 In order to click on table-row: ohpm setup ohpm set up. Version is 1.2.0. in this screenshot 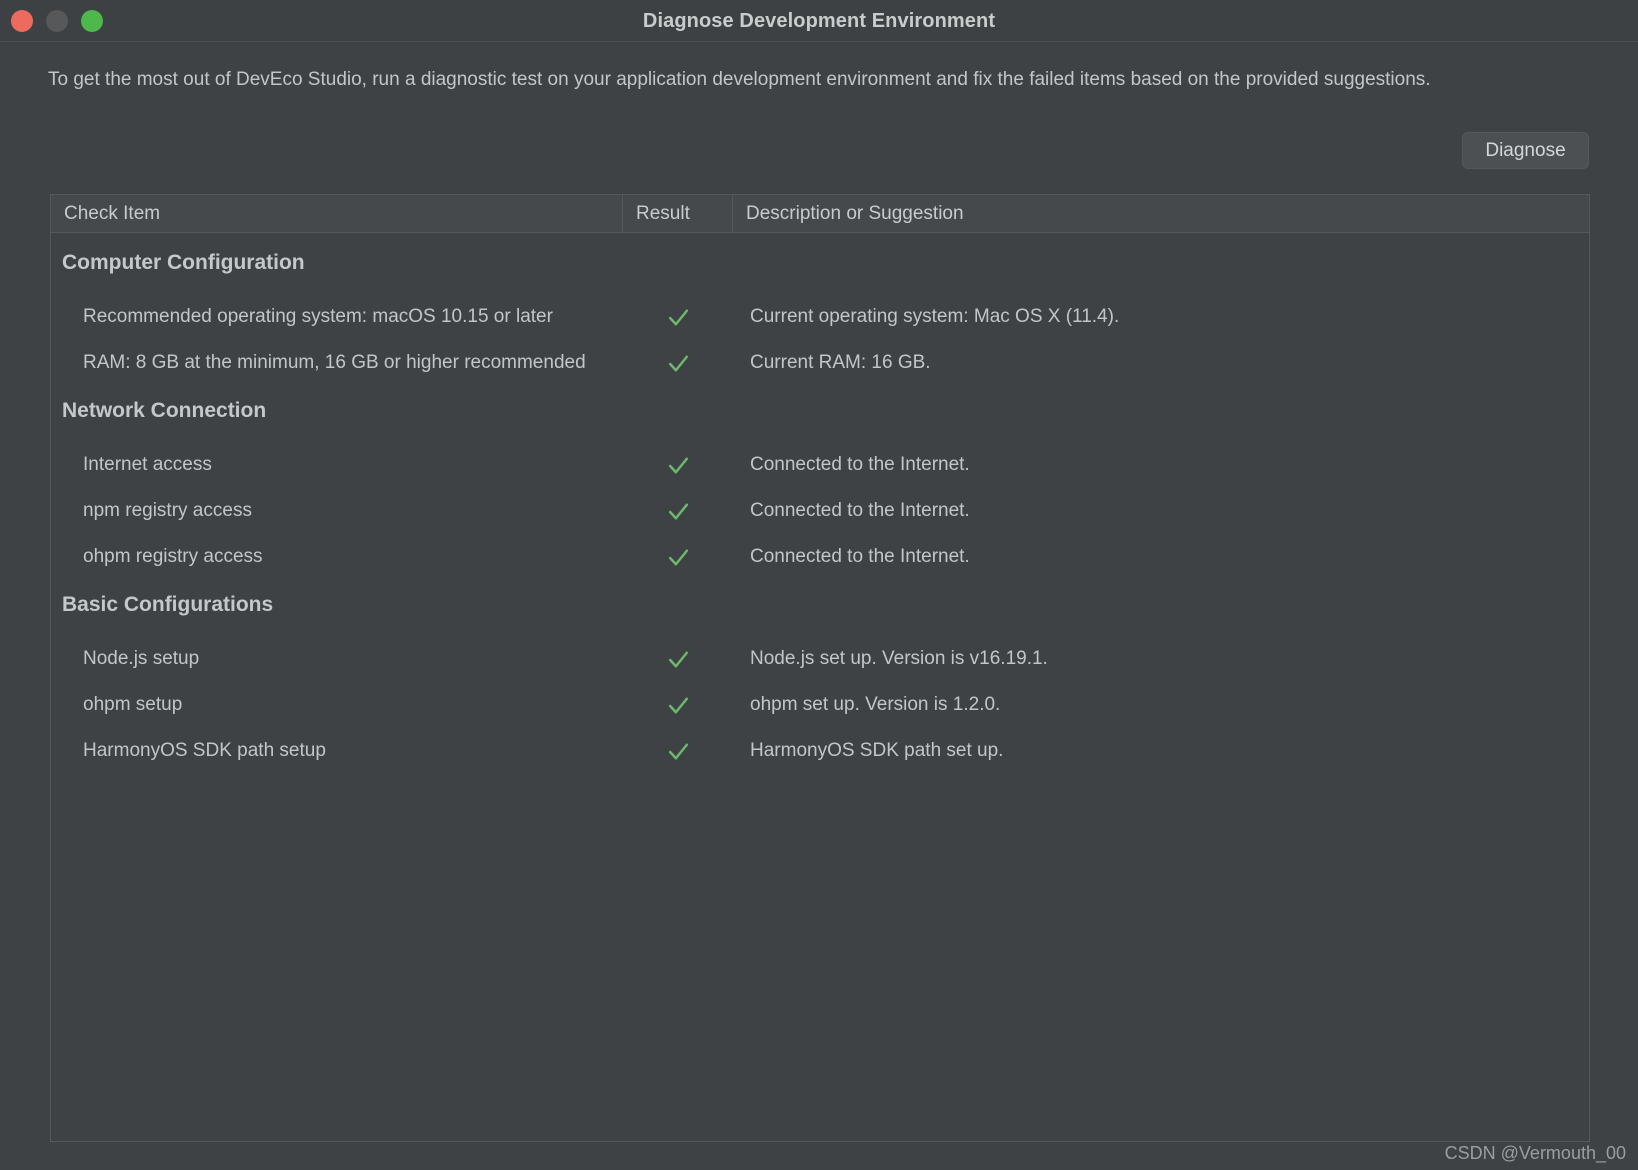, I will do `click(820, 705)`.